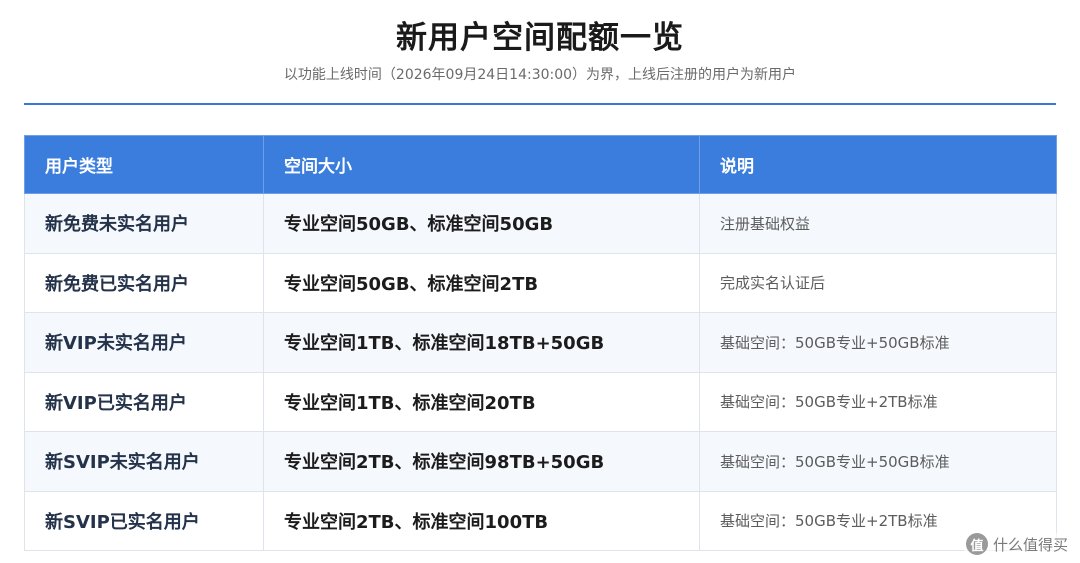  I want to click on space-size-cell: 专业空间50GB、标准空间2TB, so click(481, 282).